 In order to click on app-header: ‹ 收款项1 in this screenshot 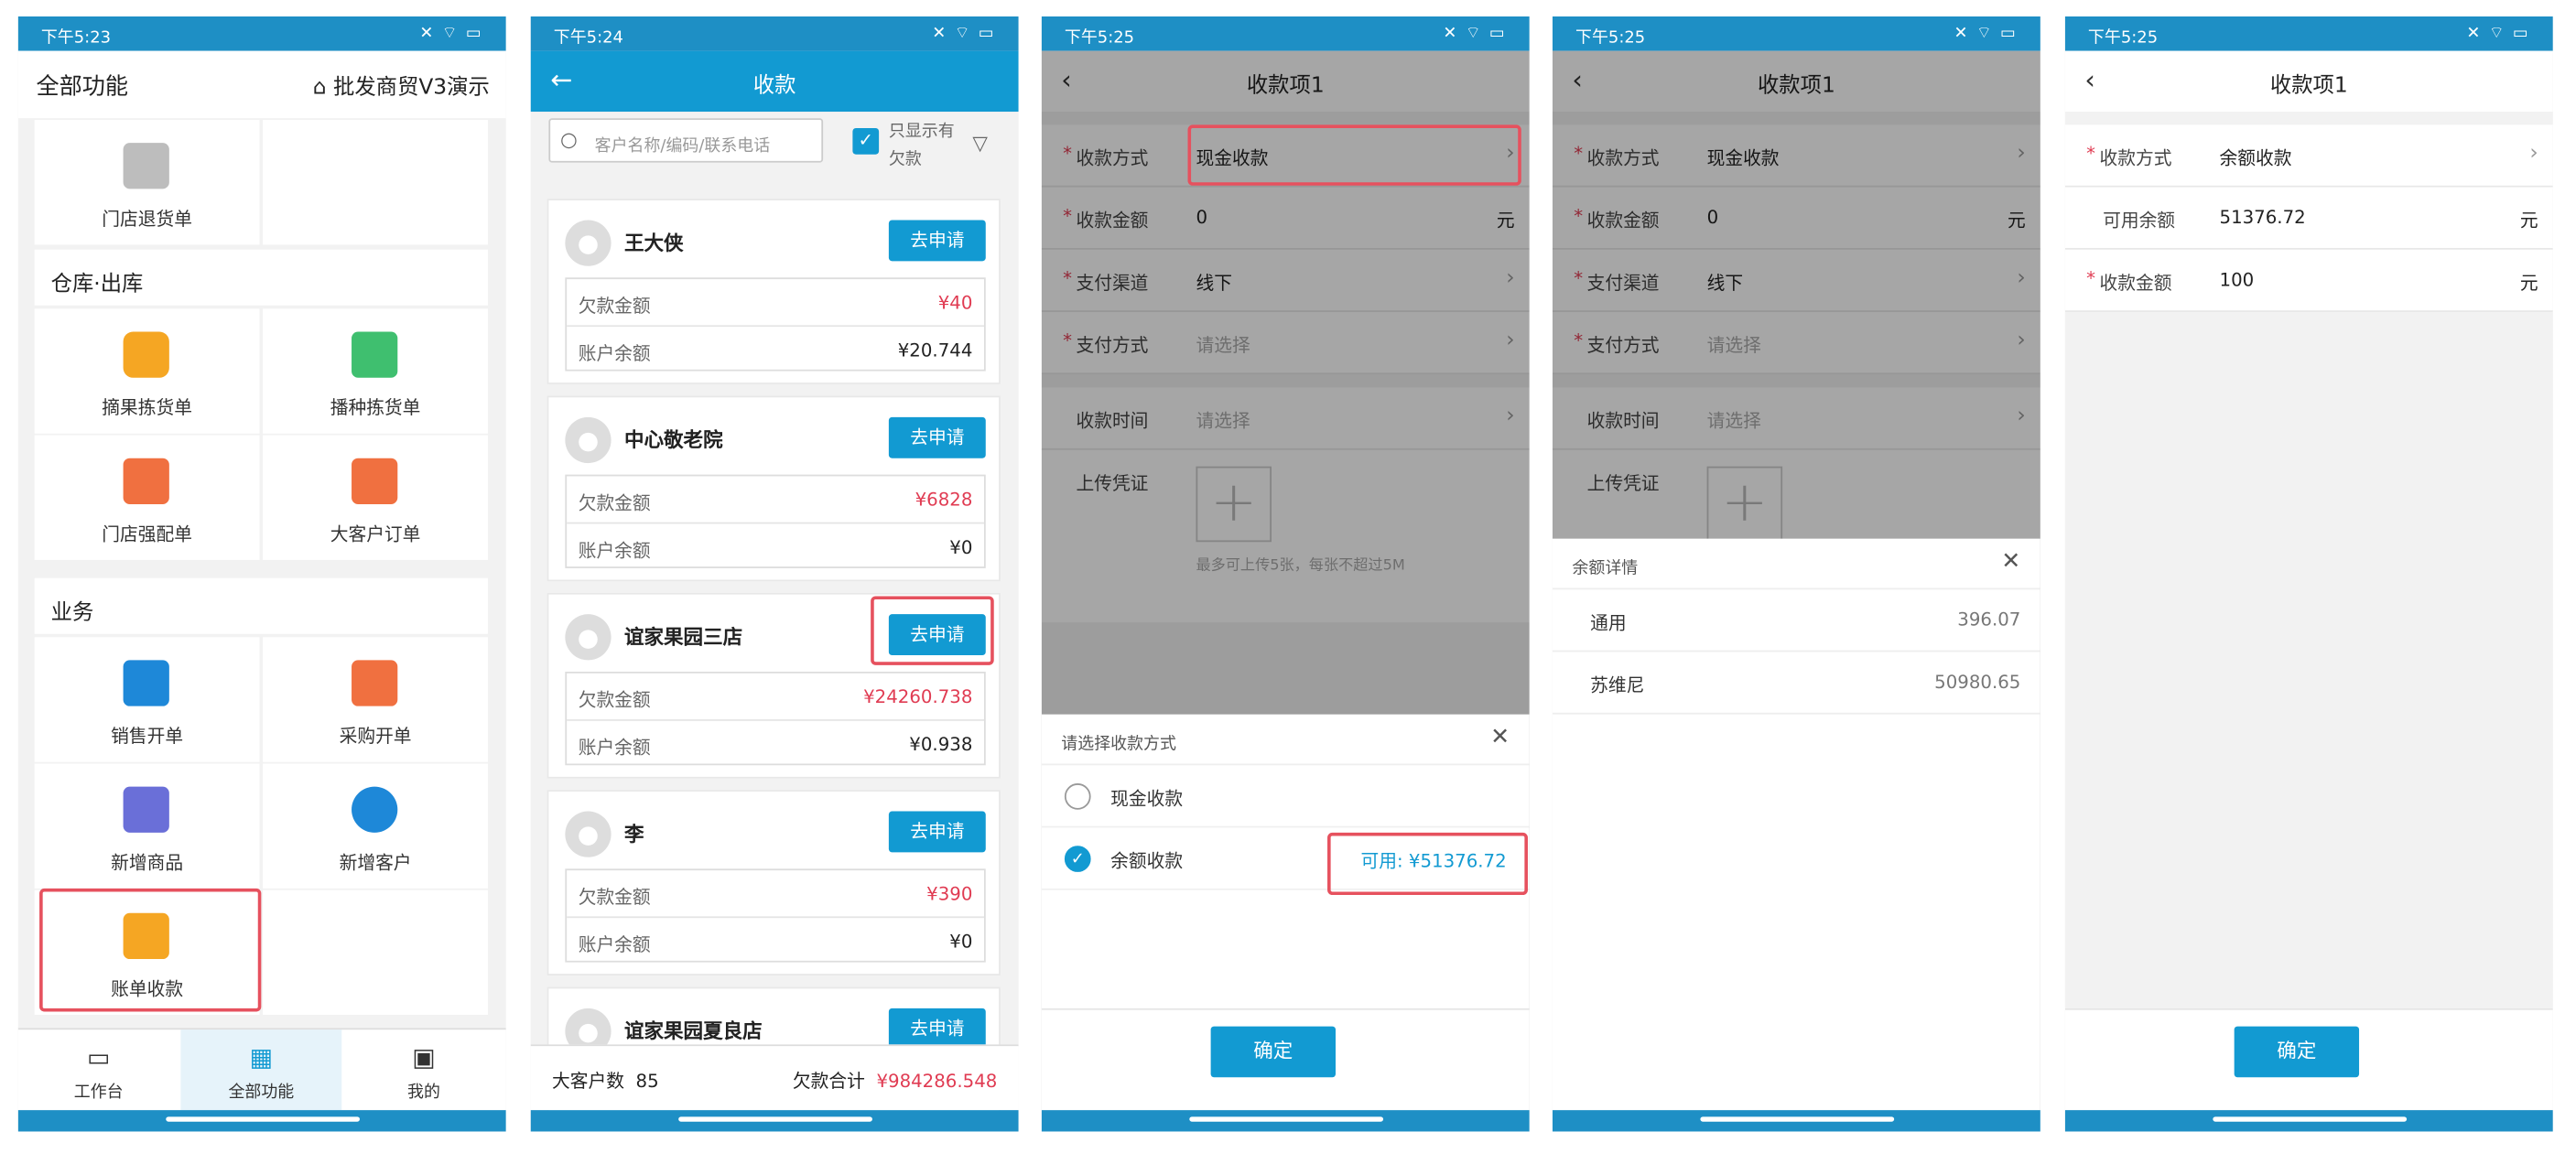, I will do `click(2308, 81)`.